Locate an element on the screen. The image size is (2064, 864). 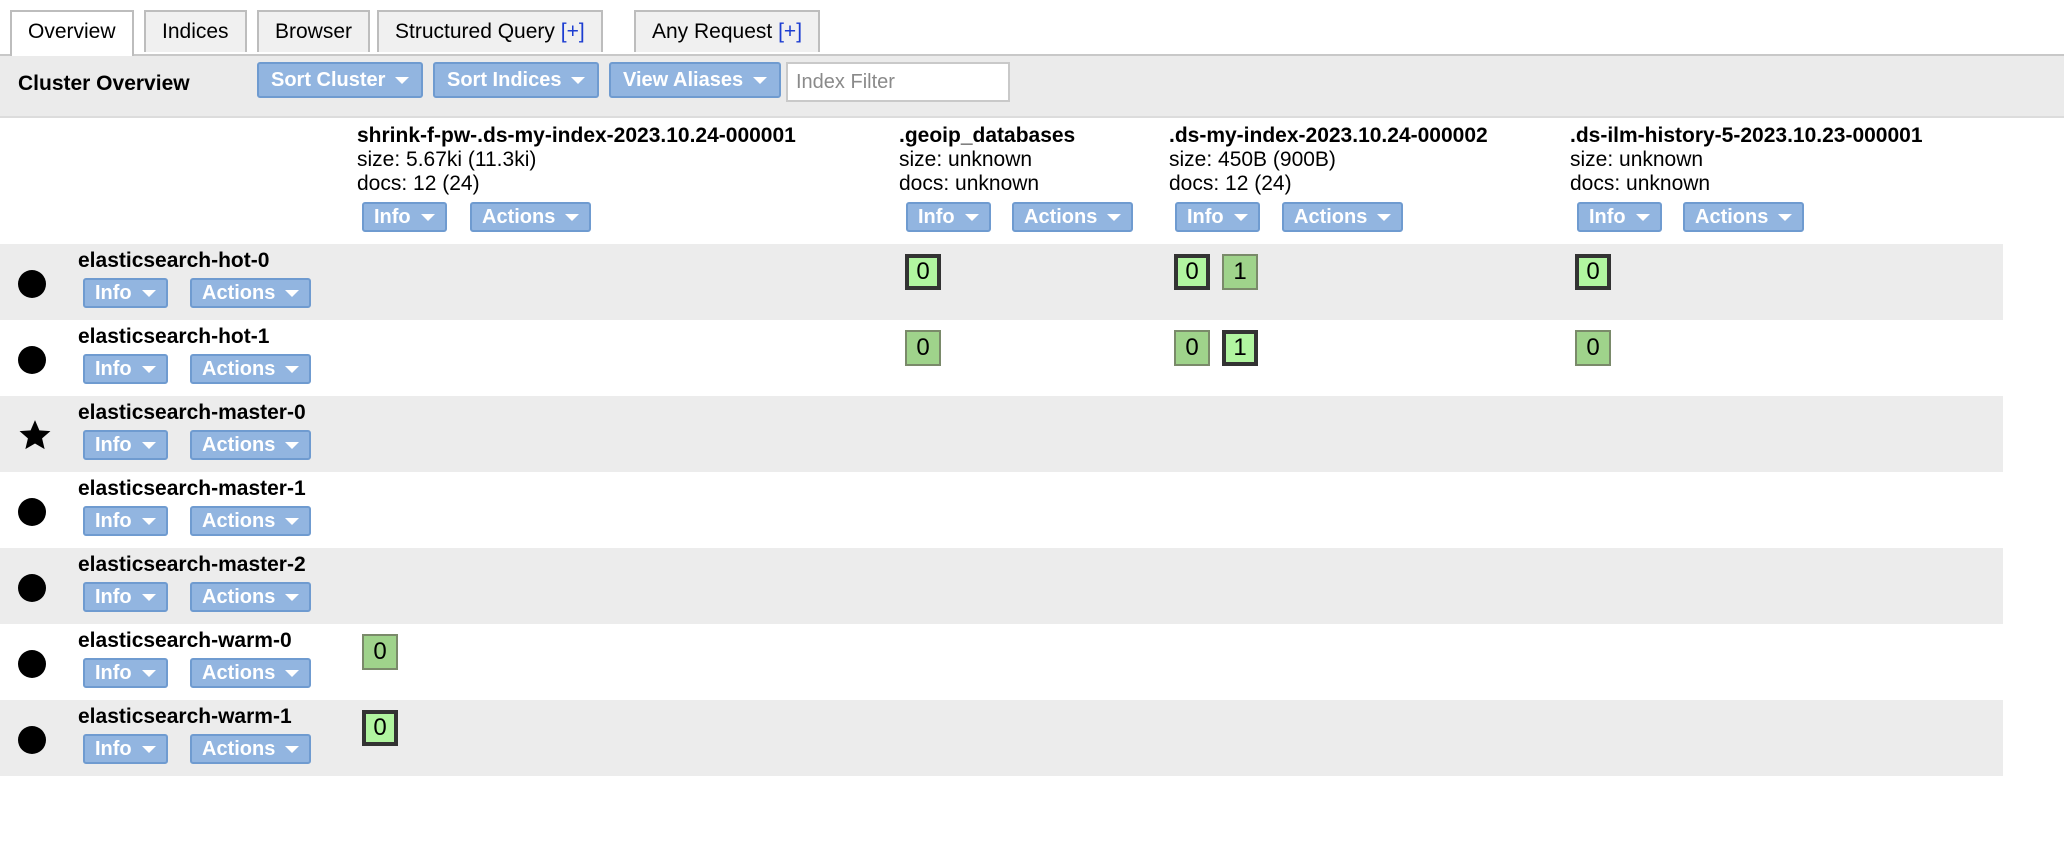
node-row: elasticsearch-master-0 Info Actions is located at coordinates (1001, 434).